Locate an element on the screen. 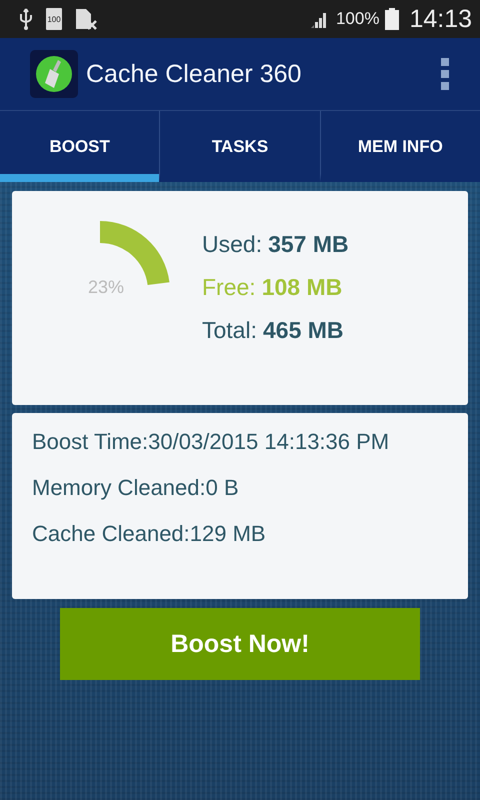 Image resolution: width=480 pixels, height=800 pixels. app-logo-icon is located at coordinates (54, 74).